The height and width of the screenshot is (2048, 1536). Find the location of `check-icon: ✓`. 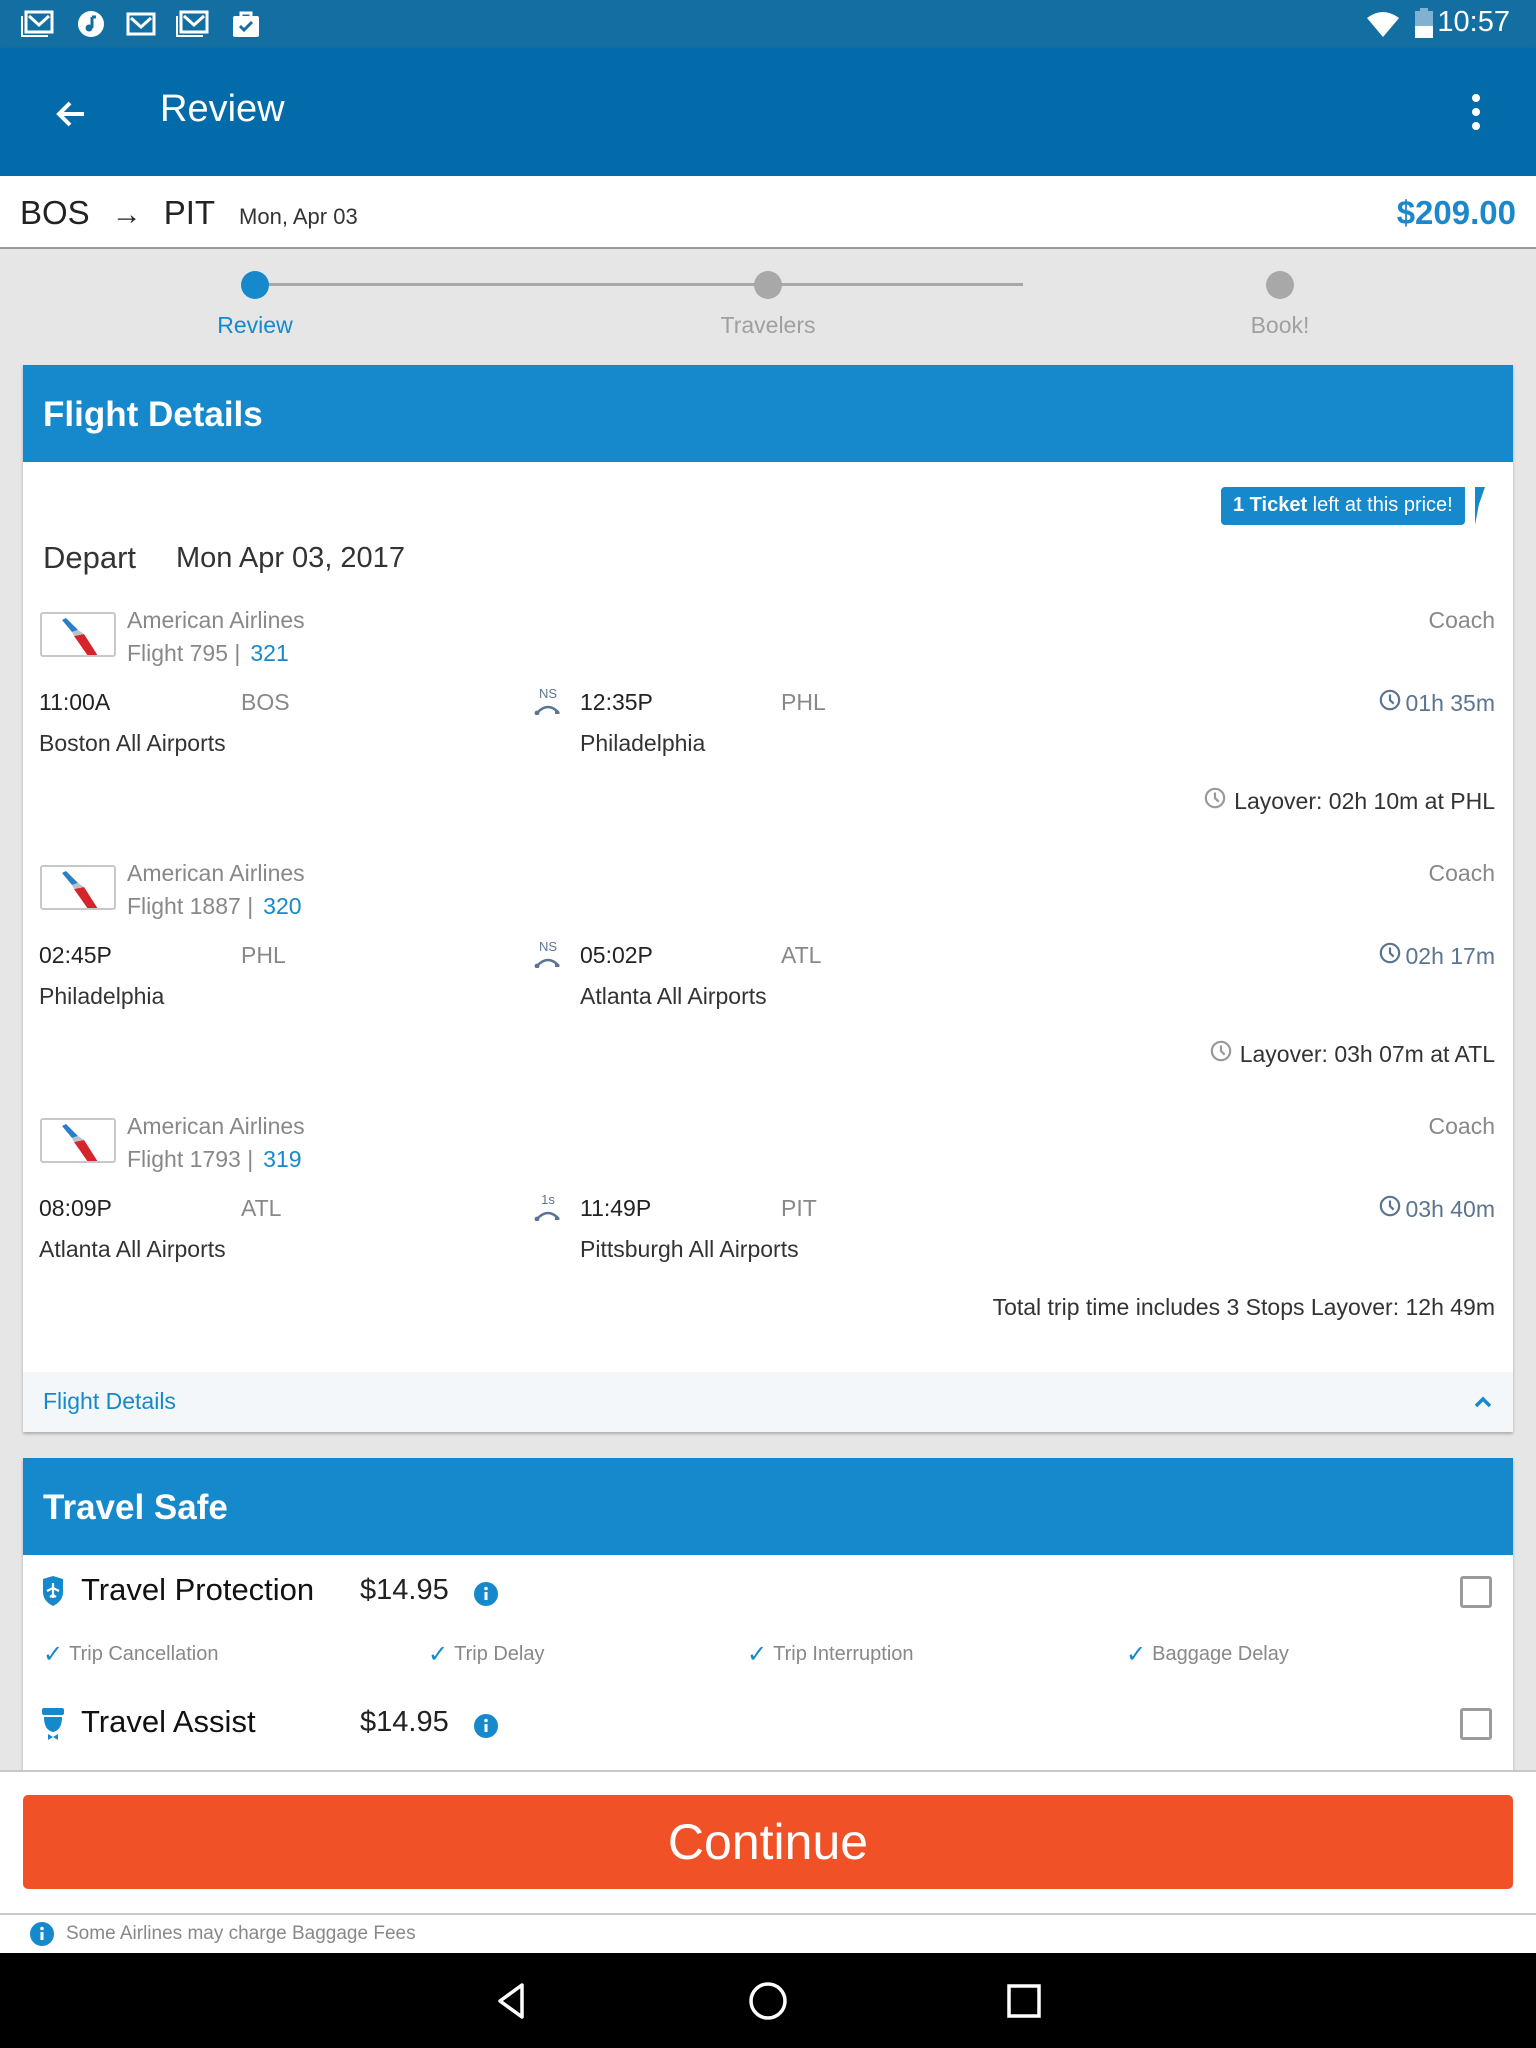

check-icon: ✓ is located at coordinates (53, 1654).